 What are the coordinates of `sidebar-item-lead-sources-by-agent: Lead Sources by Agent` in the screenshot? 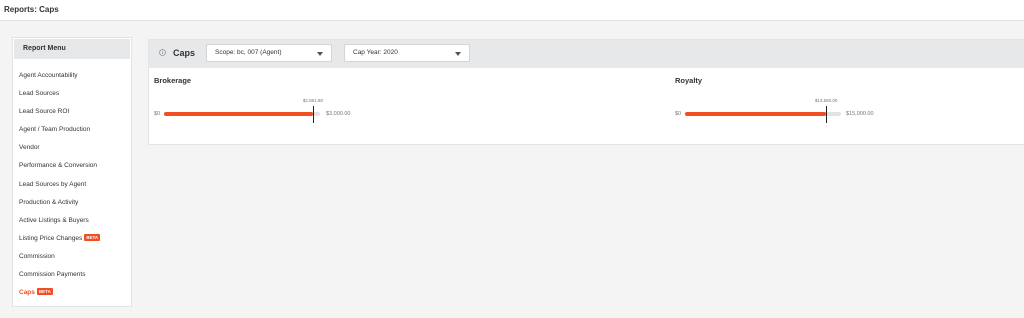 It's located at (52, 185).